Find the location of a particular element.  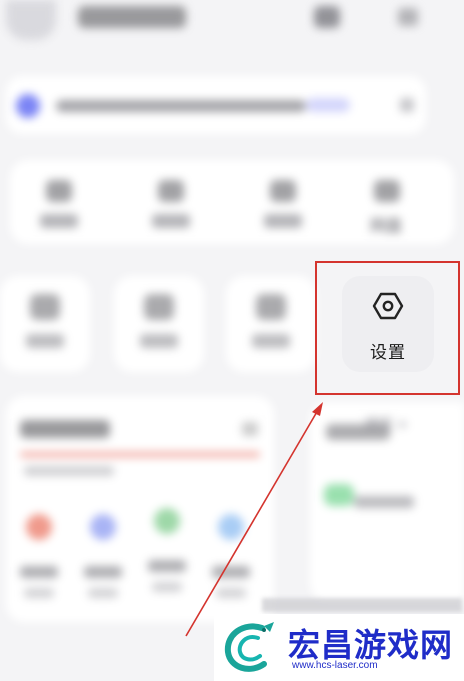

tile-label-storage: 网盘 is located at coordinates (385, 225).